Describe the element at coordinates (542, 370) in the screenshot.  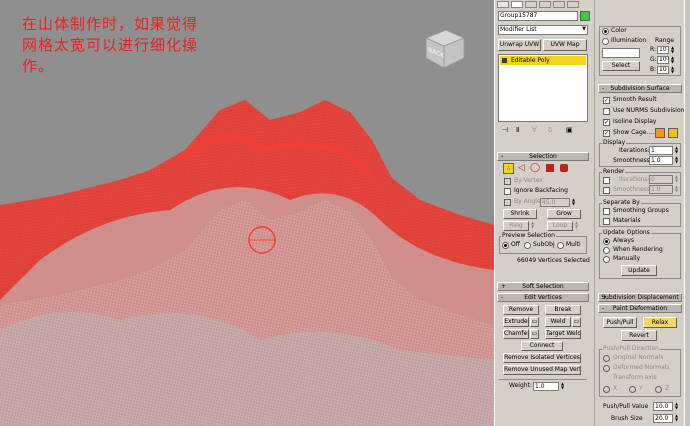
I see `remove-unused-map-verts-button: Remove Unused Map Verts` at that location.